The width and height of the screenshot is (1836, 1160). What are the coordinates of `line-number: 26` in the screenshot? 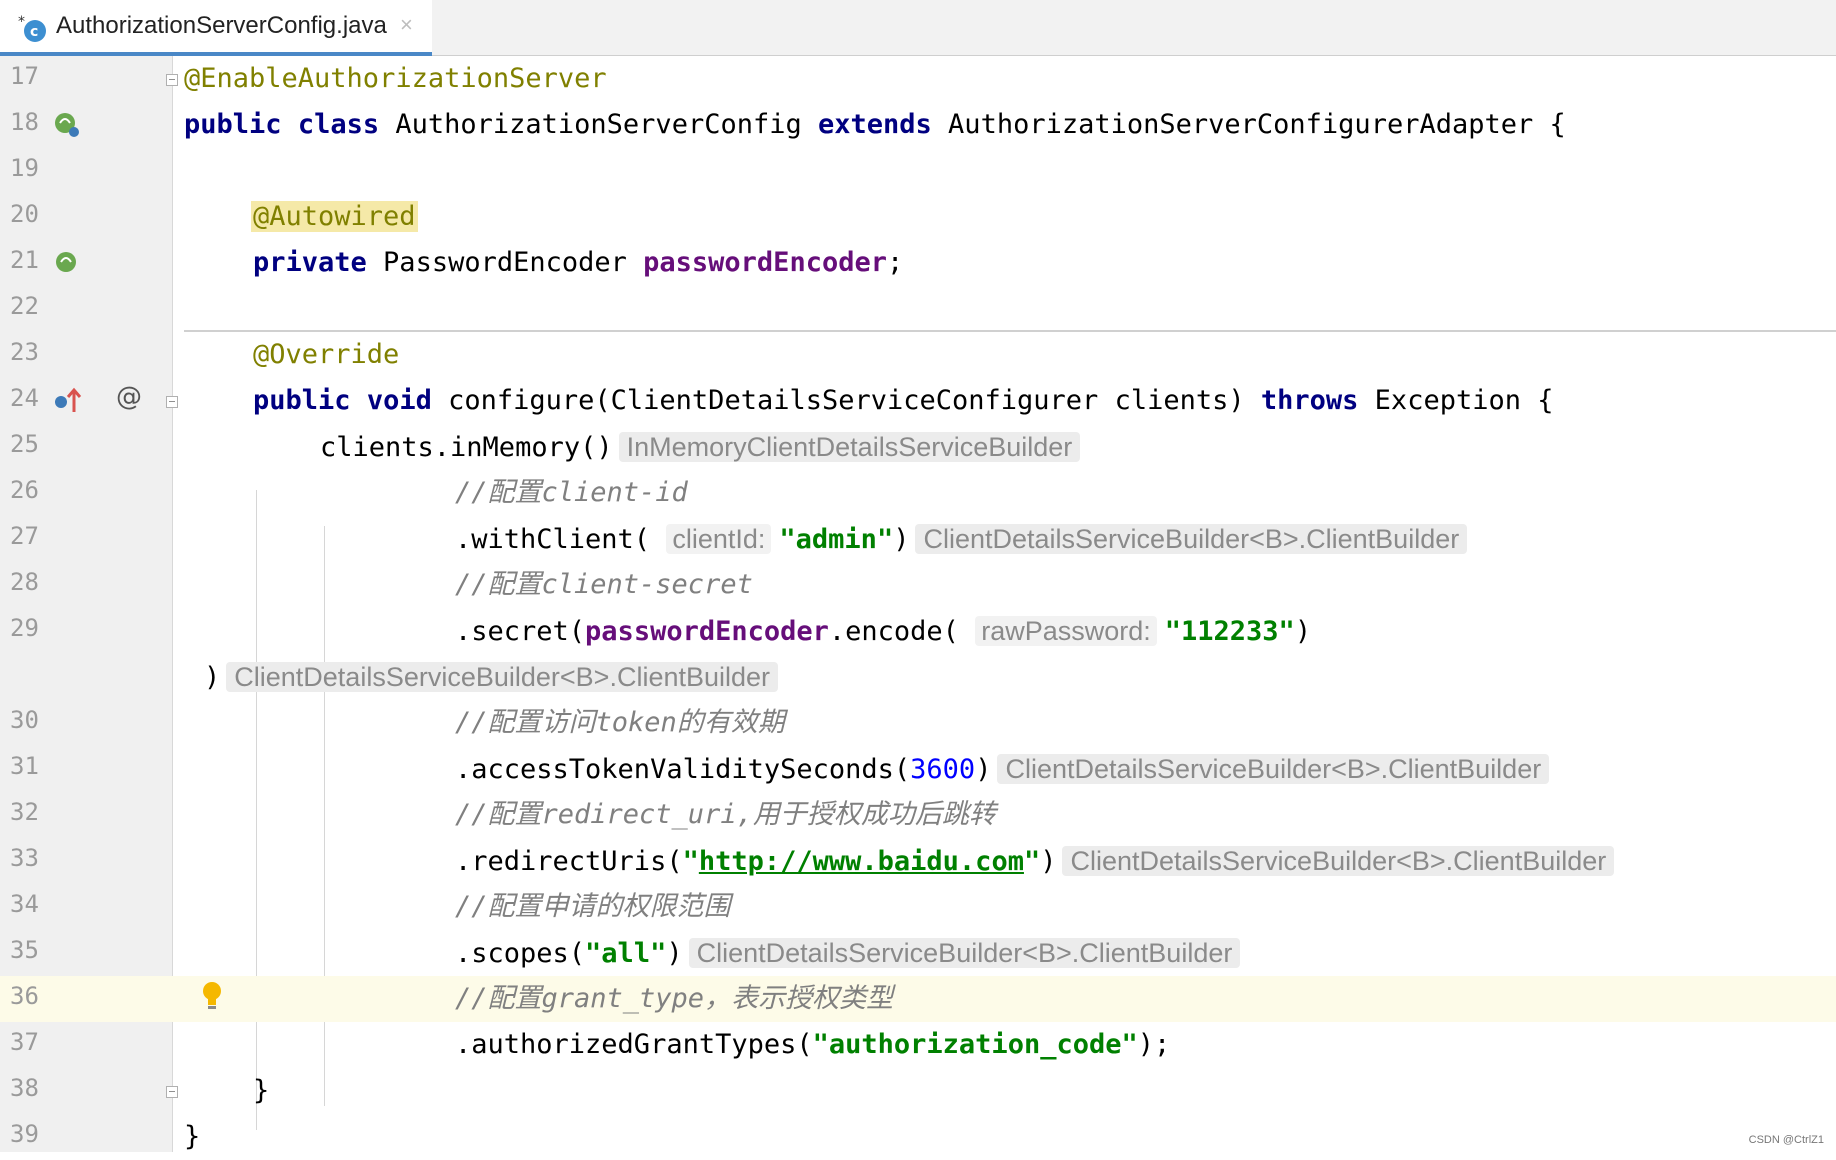 It's located at (24, 490).